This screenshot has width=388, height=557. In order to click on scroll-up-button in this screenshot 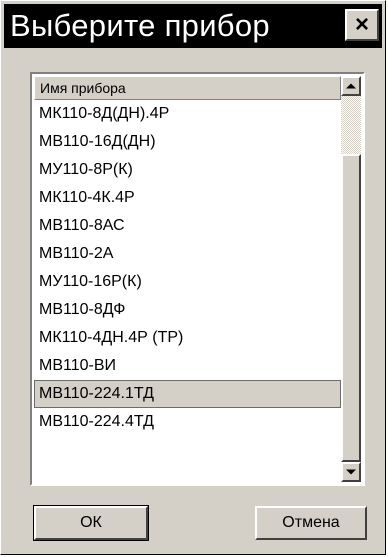, I will do `click(351, 86)`.